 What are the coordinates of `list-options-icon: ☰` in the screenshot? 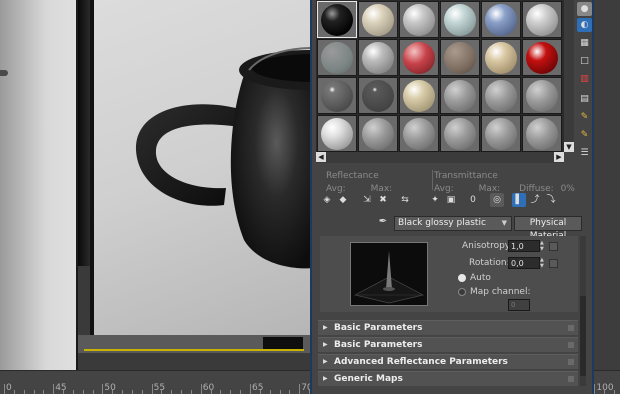 It's located at (584, 153).